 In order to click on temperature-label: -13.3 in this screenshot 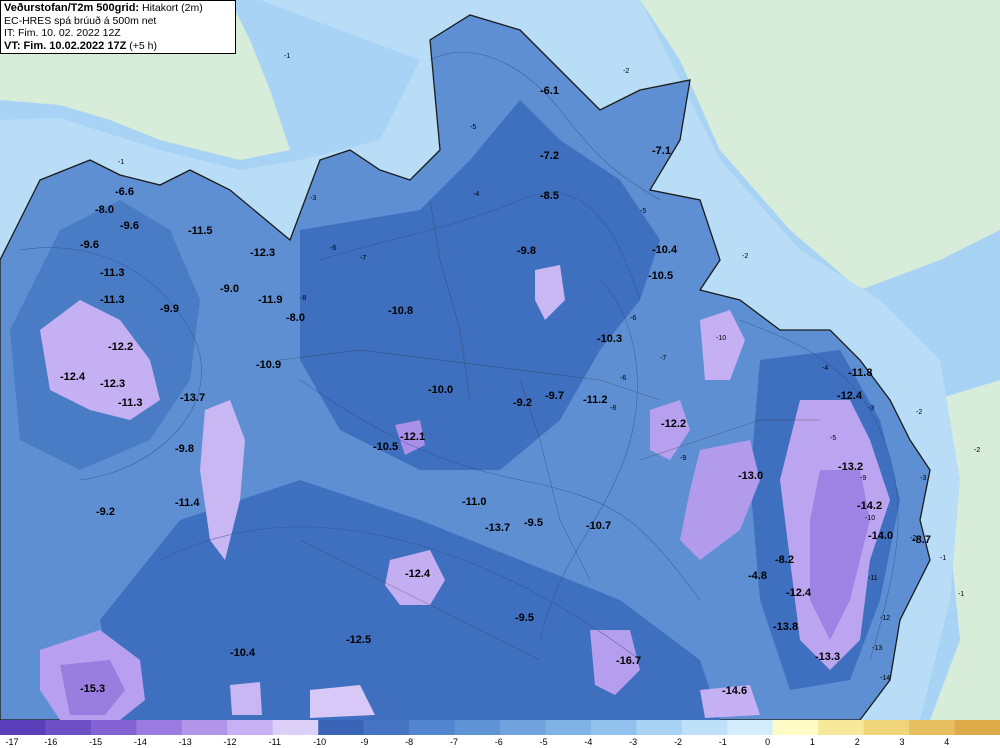, I will do `click(827, 657)`.